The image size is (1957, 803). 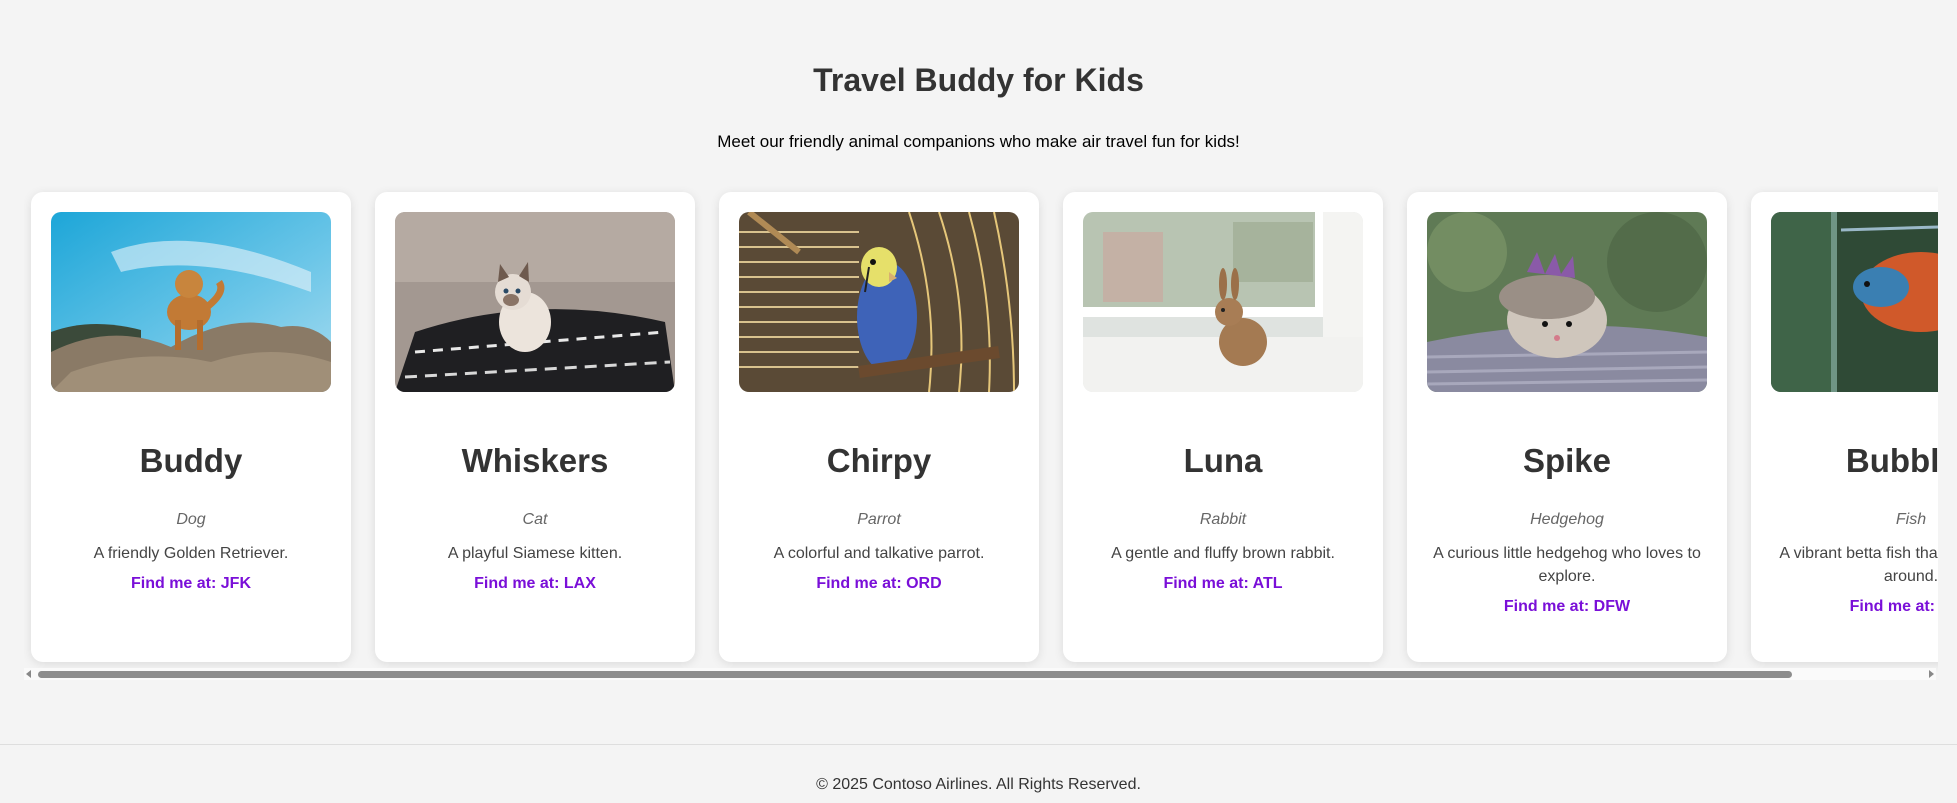 I want to click on card-species: Rabbit, so click(x=1223, y=519).